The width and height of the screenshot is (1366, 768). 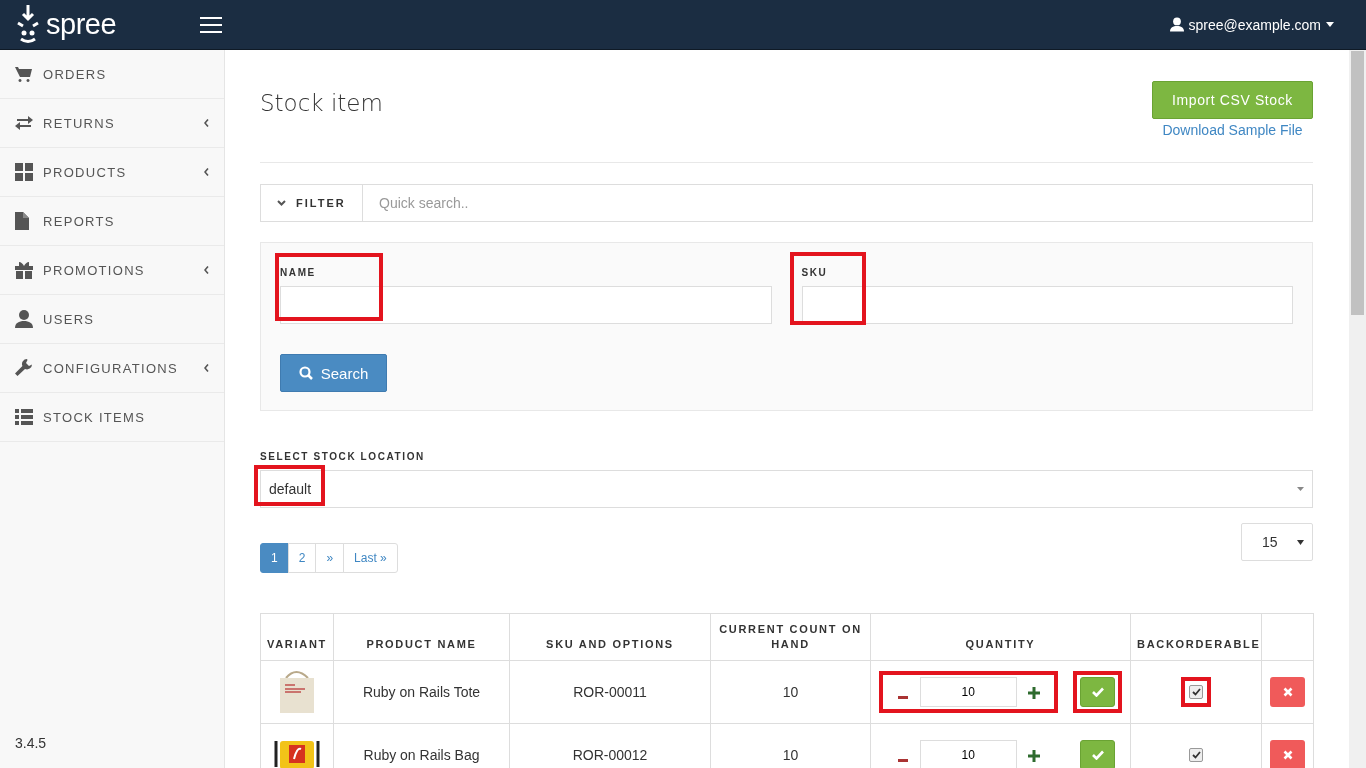 What do you see at coordinates (1330, 24) in the screenshot?
I see `caret-icon` at bounding box center [1330, 24].